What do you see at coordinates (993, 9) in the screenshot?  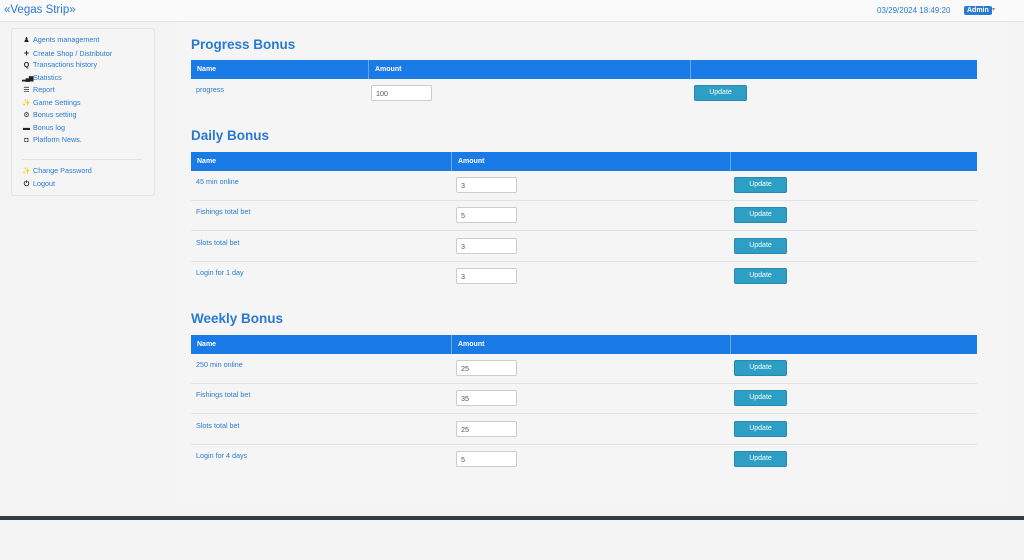 I see `chevron-down-icon: ▾` at bounding box center [993, 9].